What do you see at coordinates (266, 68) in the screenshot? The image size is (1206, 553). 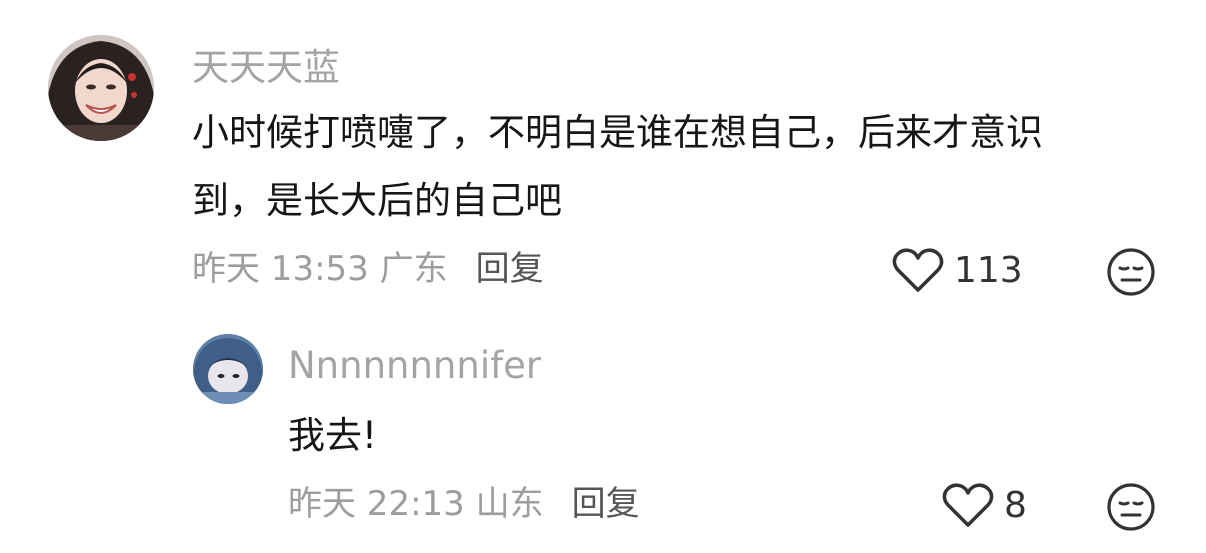 I see `comment-username: 天天天蓝` at bounding box center [266, 68].